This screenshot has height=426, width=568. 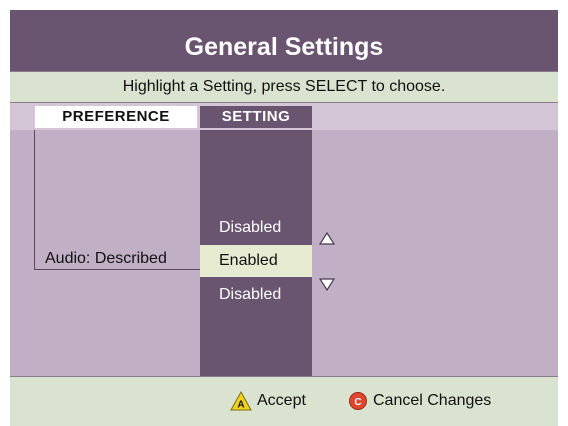 I want to click on a-button-key: A, so click(x=240, y=405).